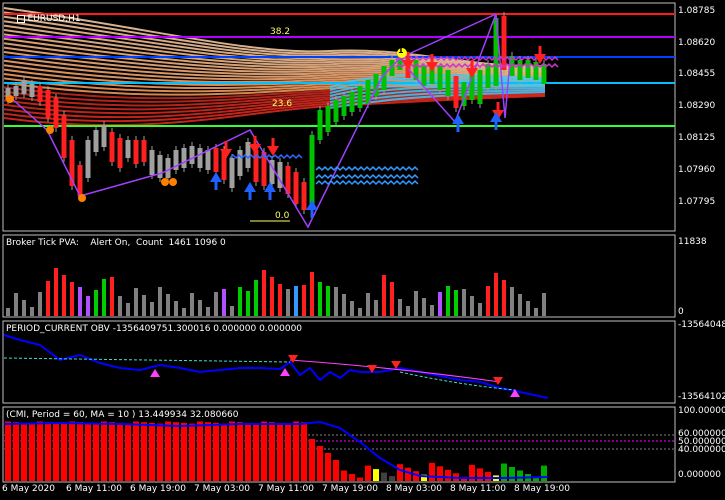 This screenshot has height=500, width=725. What do you see at coordinates (701, 397) in the screenshot?
I see `obv-axis-bottom: -1356410213` at bounding box center [701, 397].